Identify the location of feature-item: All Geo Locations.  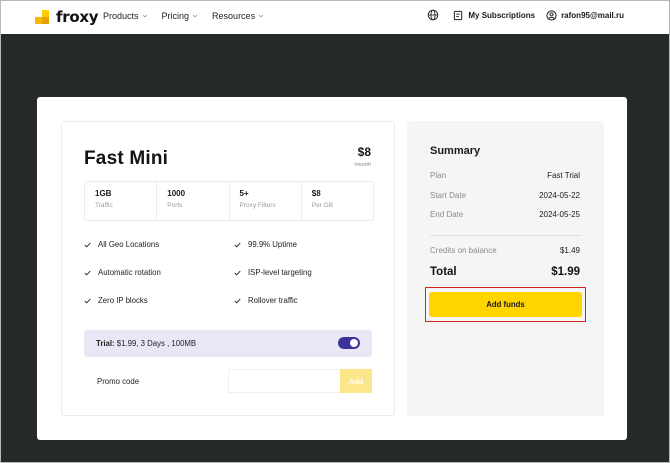
(121, 244).